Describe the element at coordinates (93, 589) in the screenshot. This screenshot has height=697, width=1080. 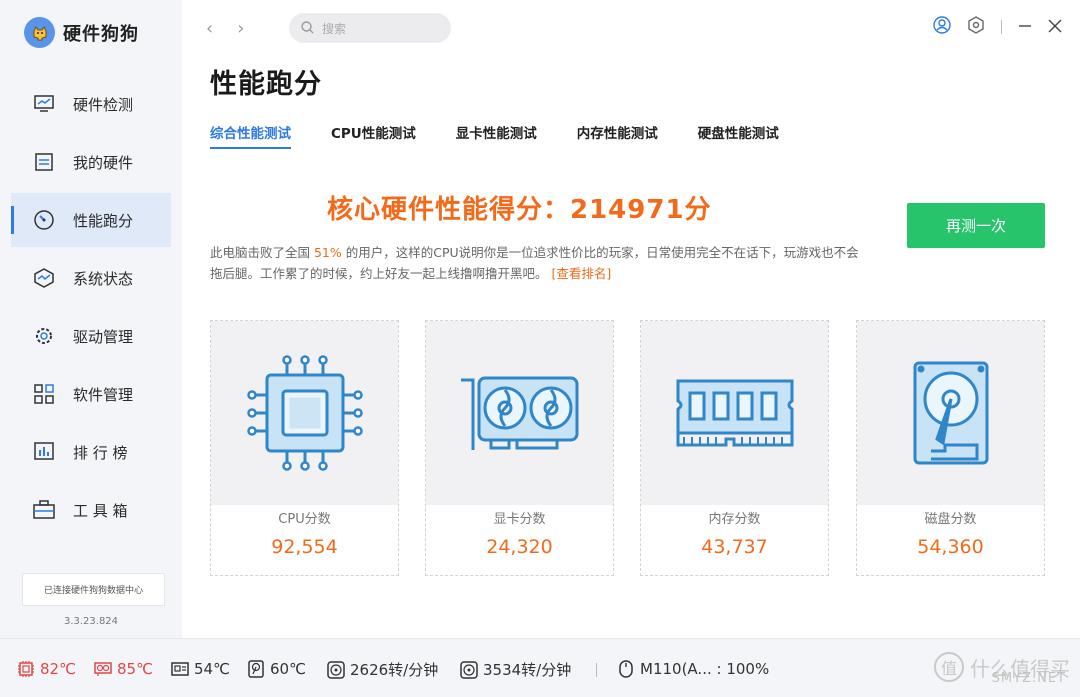
I see `connection-status: 已连接硬件狗狗数据中心` at that location.